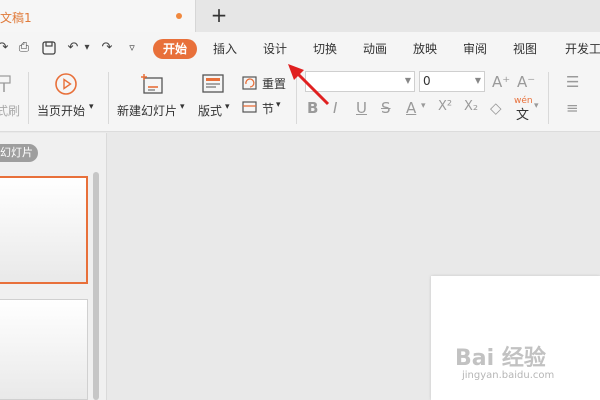 The height and width of the screenshot is (400, 600). Describe the element at coordinates (361, 108) in the screenshot. I see `underline-button: U` at that location.